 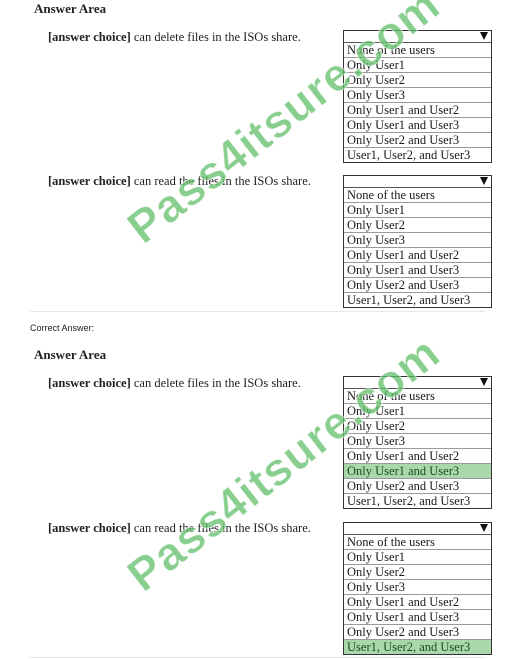 What do you see at coordinates (62, 328) in the screenshot?
I see `correct-answer-label: Correct Answer:` at bounding box center [62, 328].